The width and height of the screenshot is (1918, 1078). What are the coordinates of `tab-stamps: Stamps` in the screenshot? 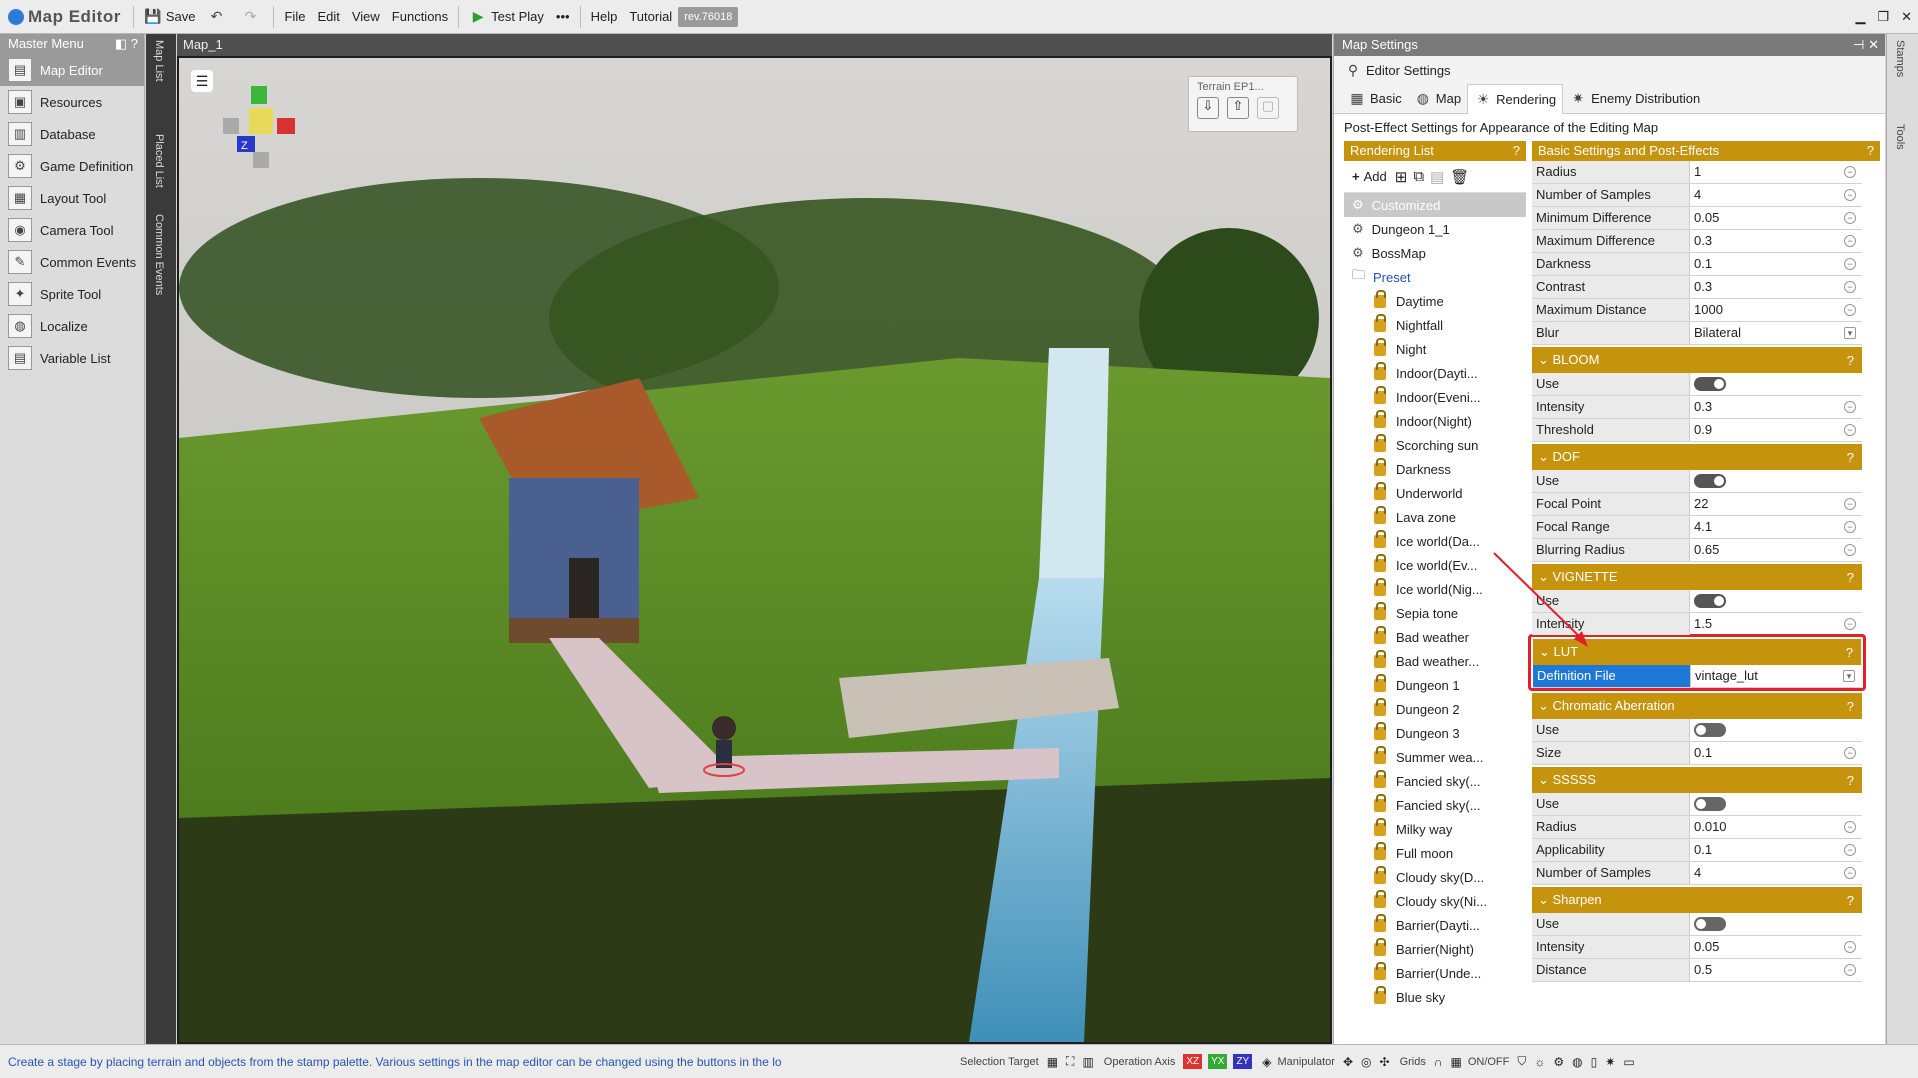 It's located at (1900, 58).